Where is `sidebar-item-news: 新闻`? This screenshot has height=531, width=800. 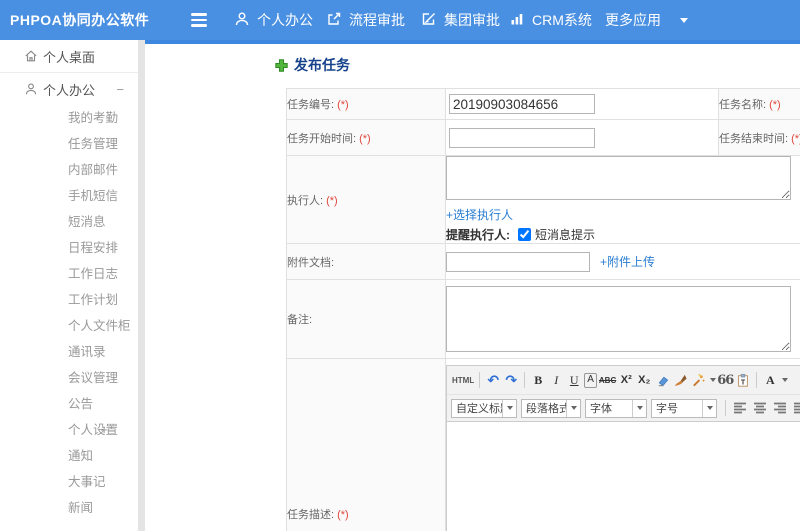 sidebar-item-news: 新闻 is located at coordinates (69, 508).